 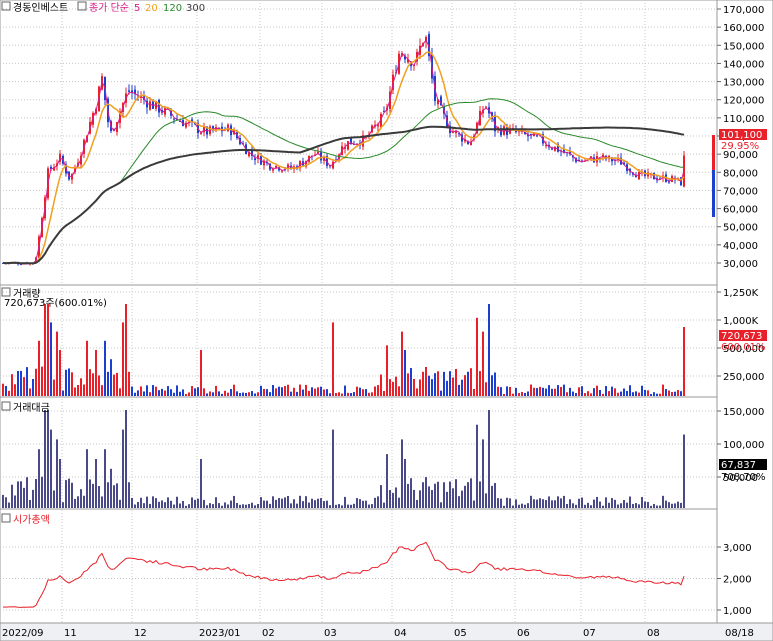 What do you see at coordinates (31, 408) in the screenshot?
I see `amount-title: 거래대금` at bounding box center [31, 408].